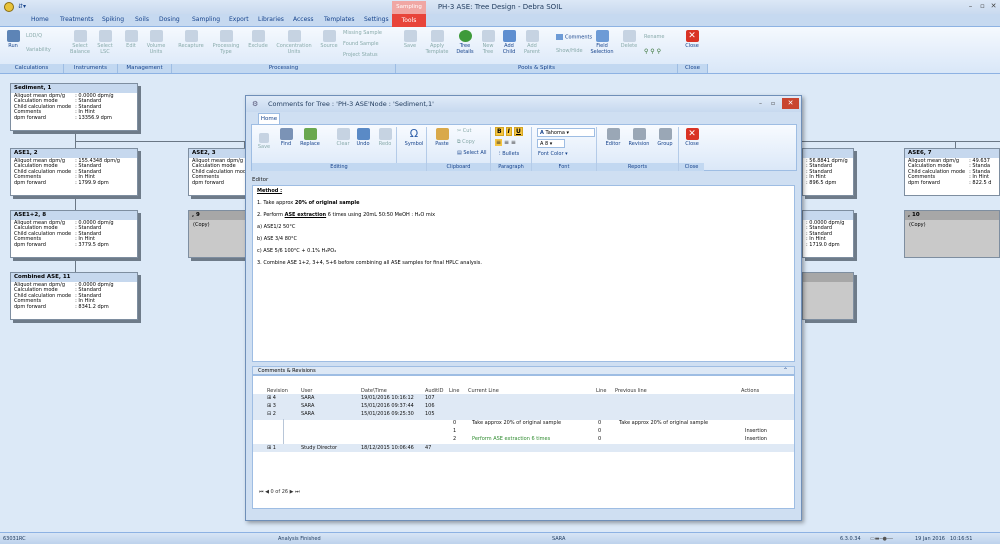  I want to click on tab-soils: Soils, so click(142, 19).